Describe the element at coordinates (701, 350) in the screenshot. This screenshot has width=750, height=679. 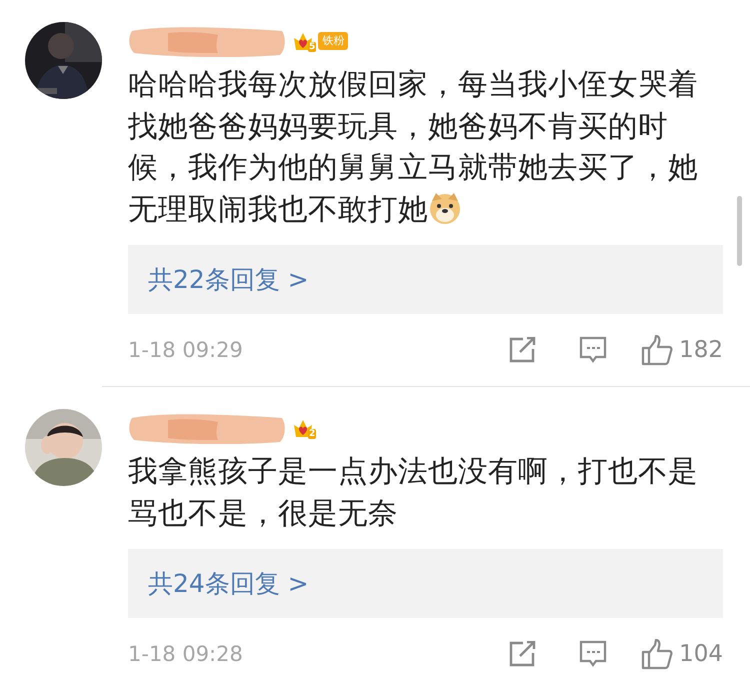
I see `like-count: 182` at that location.